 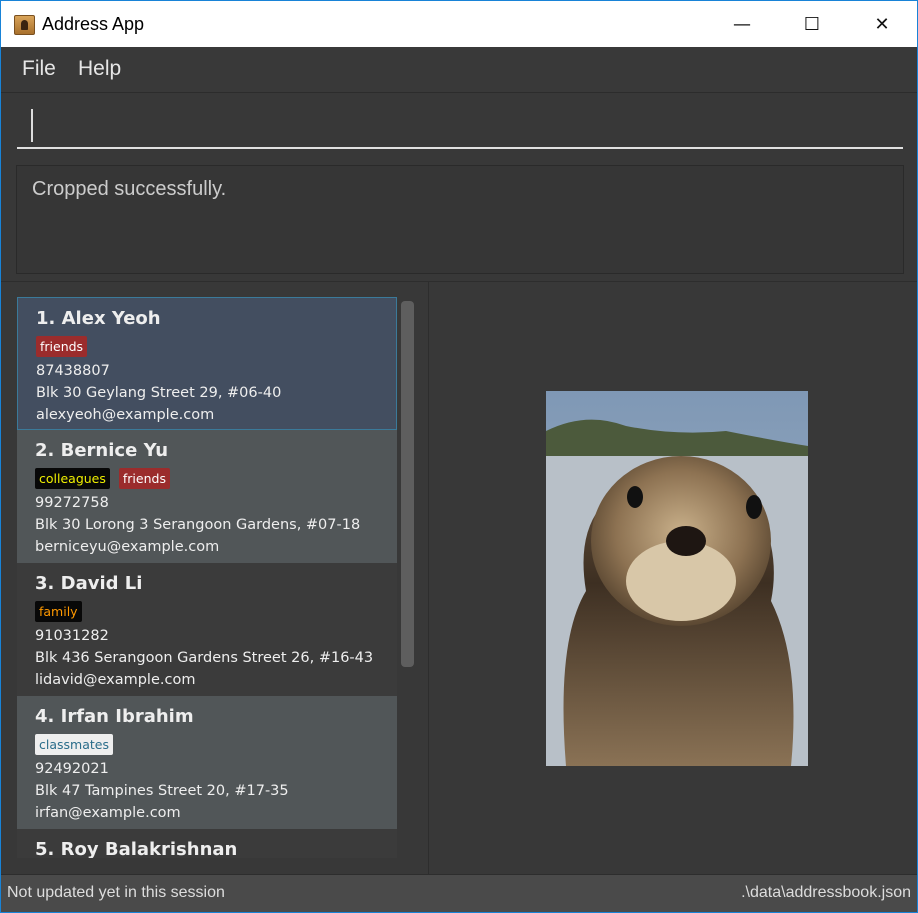 What do you see at coordinates (459, 281) in the screenshot?
I see `divider` at bounding box center [459, 281].